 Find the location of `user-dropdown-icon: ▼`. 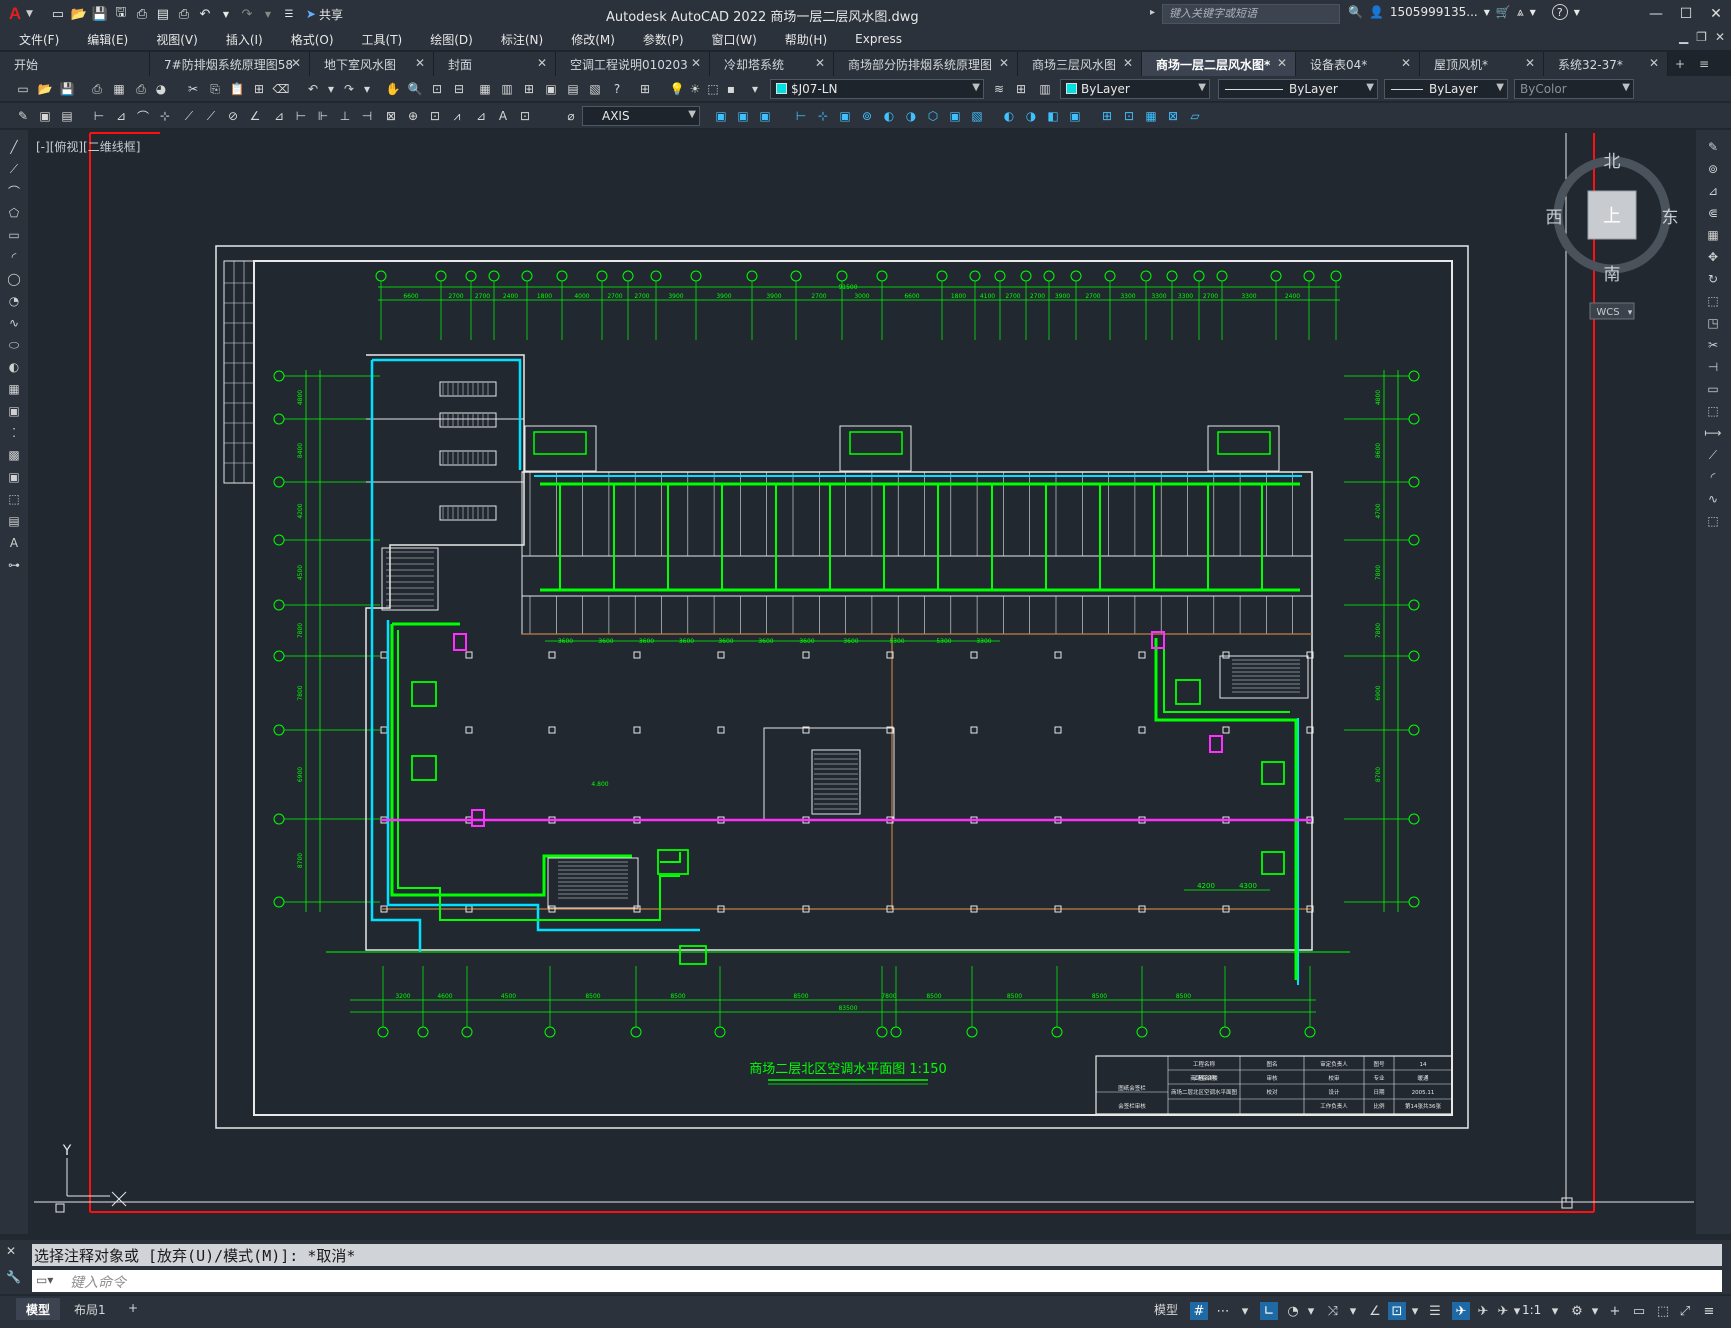

user-dropdown-icon: ▼ is located at coordinates (1487, 12).